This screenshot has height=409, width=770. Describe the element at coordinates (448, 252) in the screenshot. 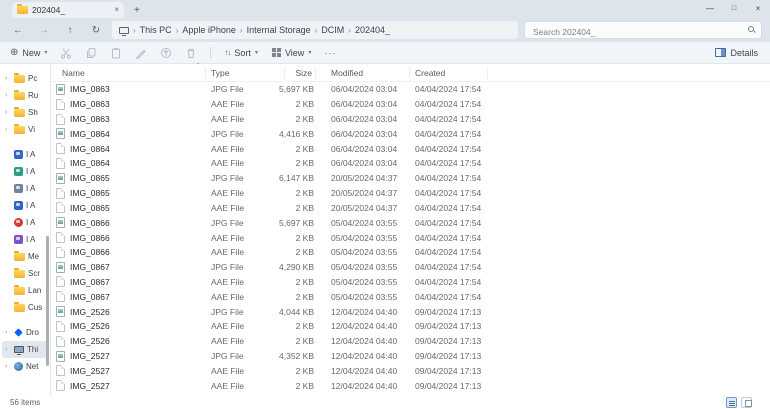

I see `file-created: 04/04/2024 17:54` at that location.